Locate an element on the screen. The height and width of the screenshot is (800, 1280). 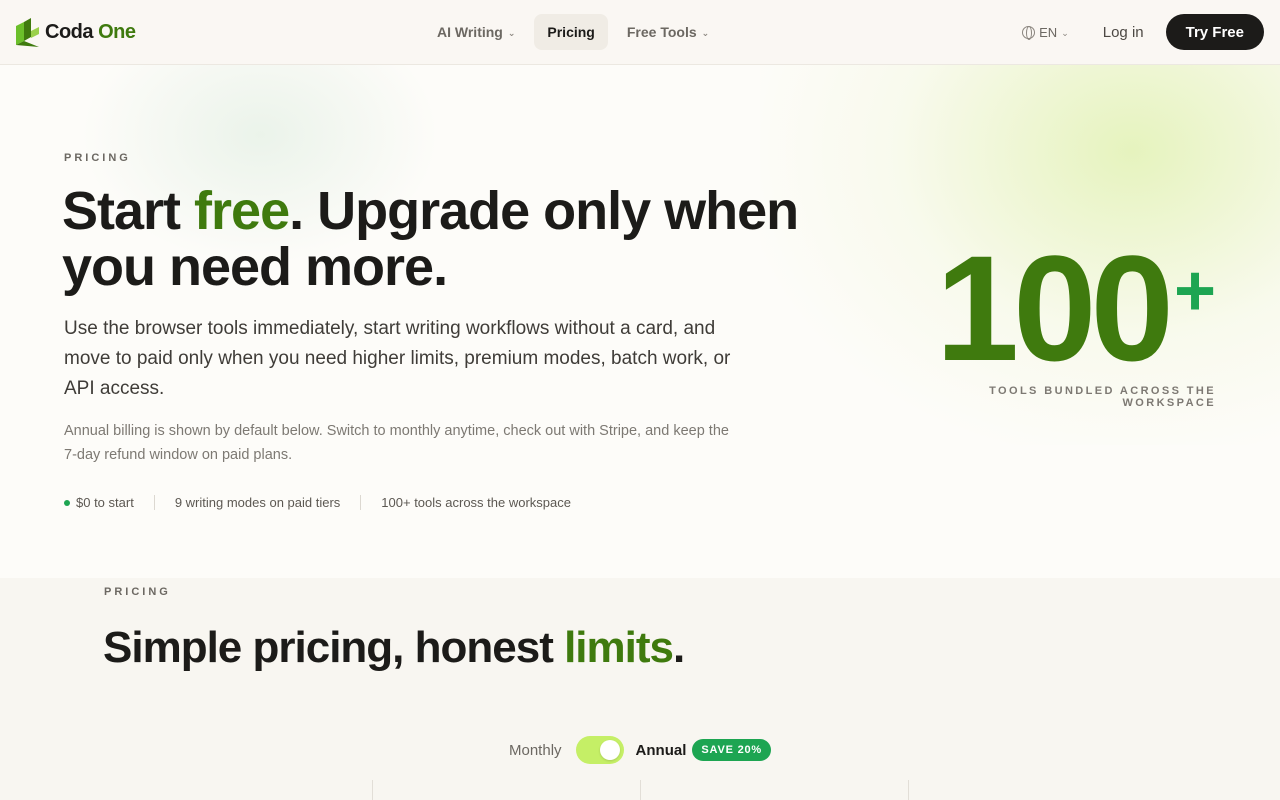
highlight-chip: $0 to start is located at coordinates (109, 502).